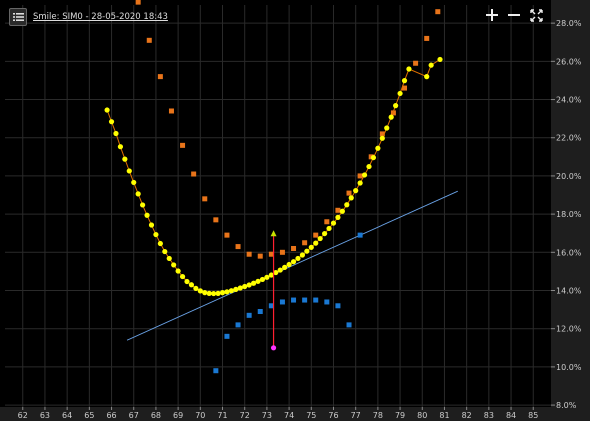  Describe the element at coordinates (511, 415) in the screenshot. I see `x-tick-label: 84` at that location.